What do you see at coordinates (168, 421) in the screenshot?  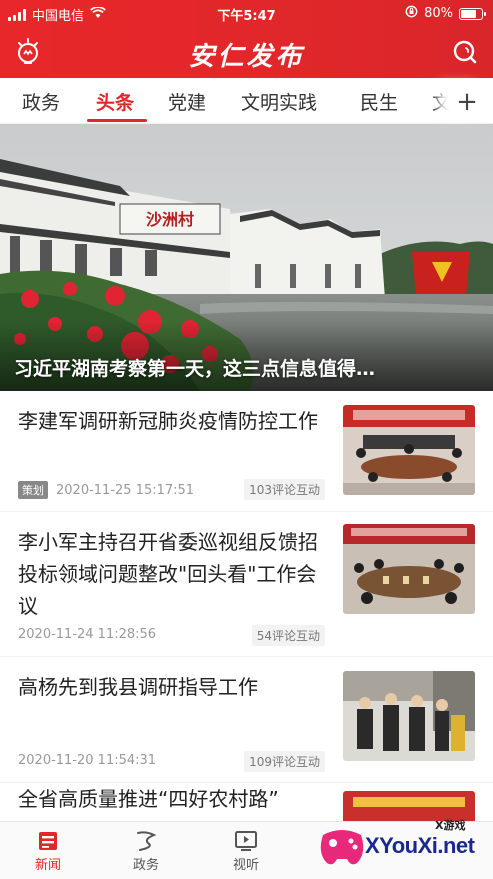 I see `news-title: 李建军调研新冠肺炎疫情防控工作` at bounding box center [168, 421].